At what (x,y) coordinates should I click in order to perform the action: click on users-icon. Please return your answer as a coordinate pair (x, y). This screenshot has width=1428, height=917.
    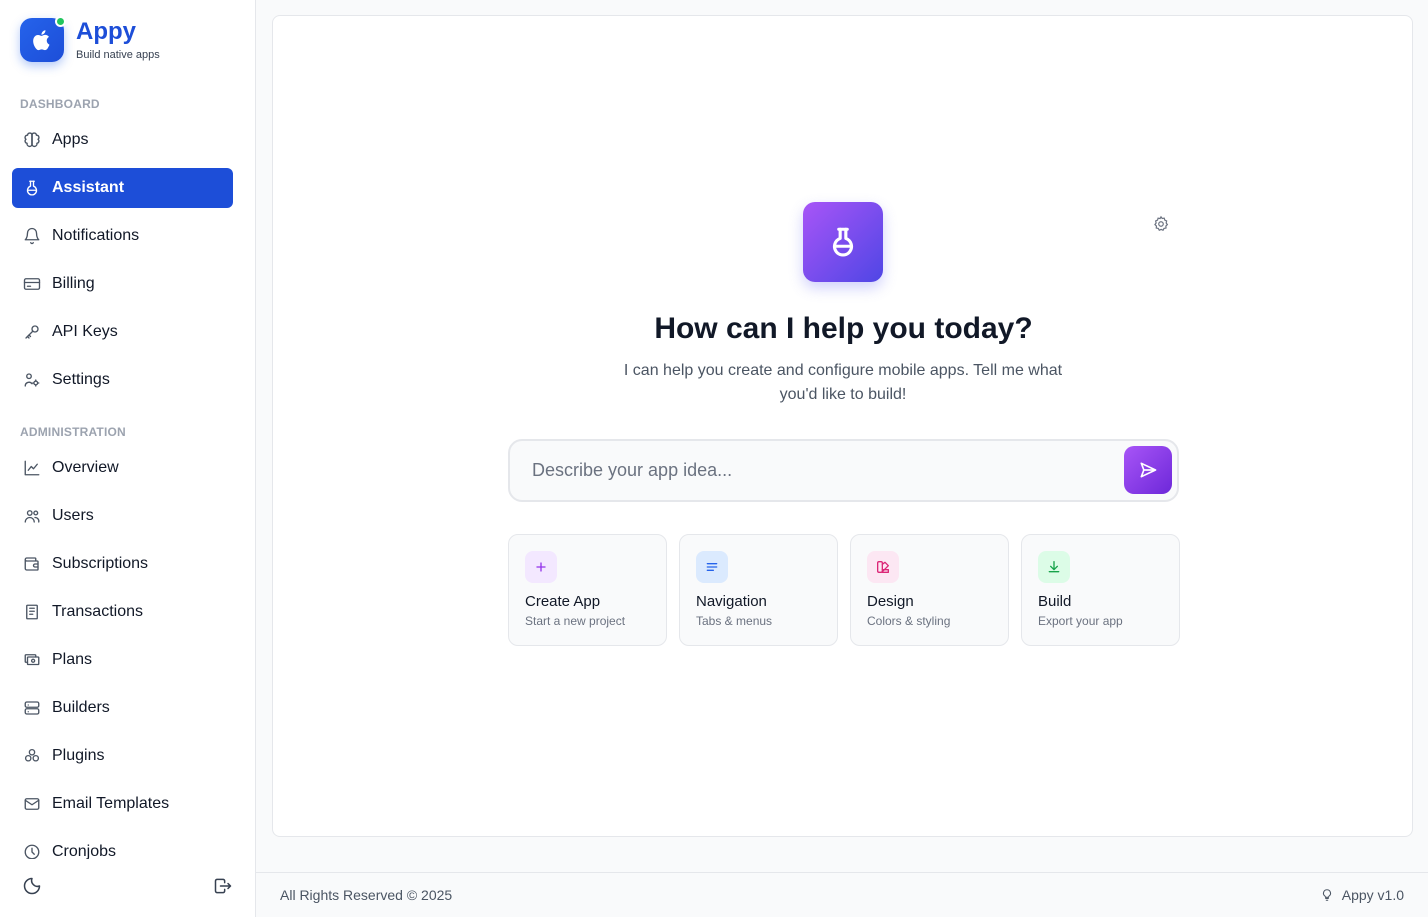
    Looking at the image, I should click on (32, 516).